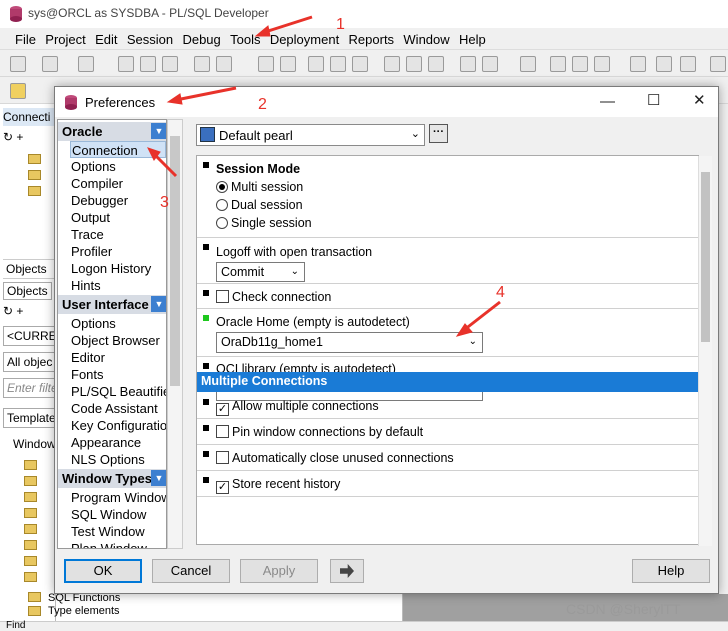  I want to click on arrow-1-line, so click(287, 25).